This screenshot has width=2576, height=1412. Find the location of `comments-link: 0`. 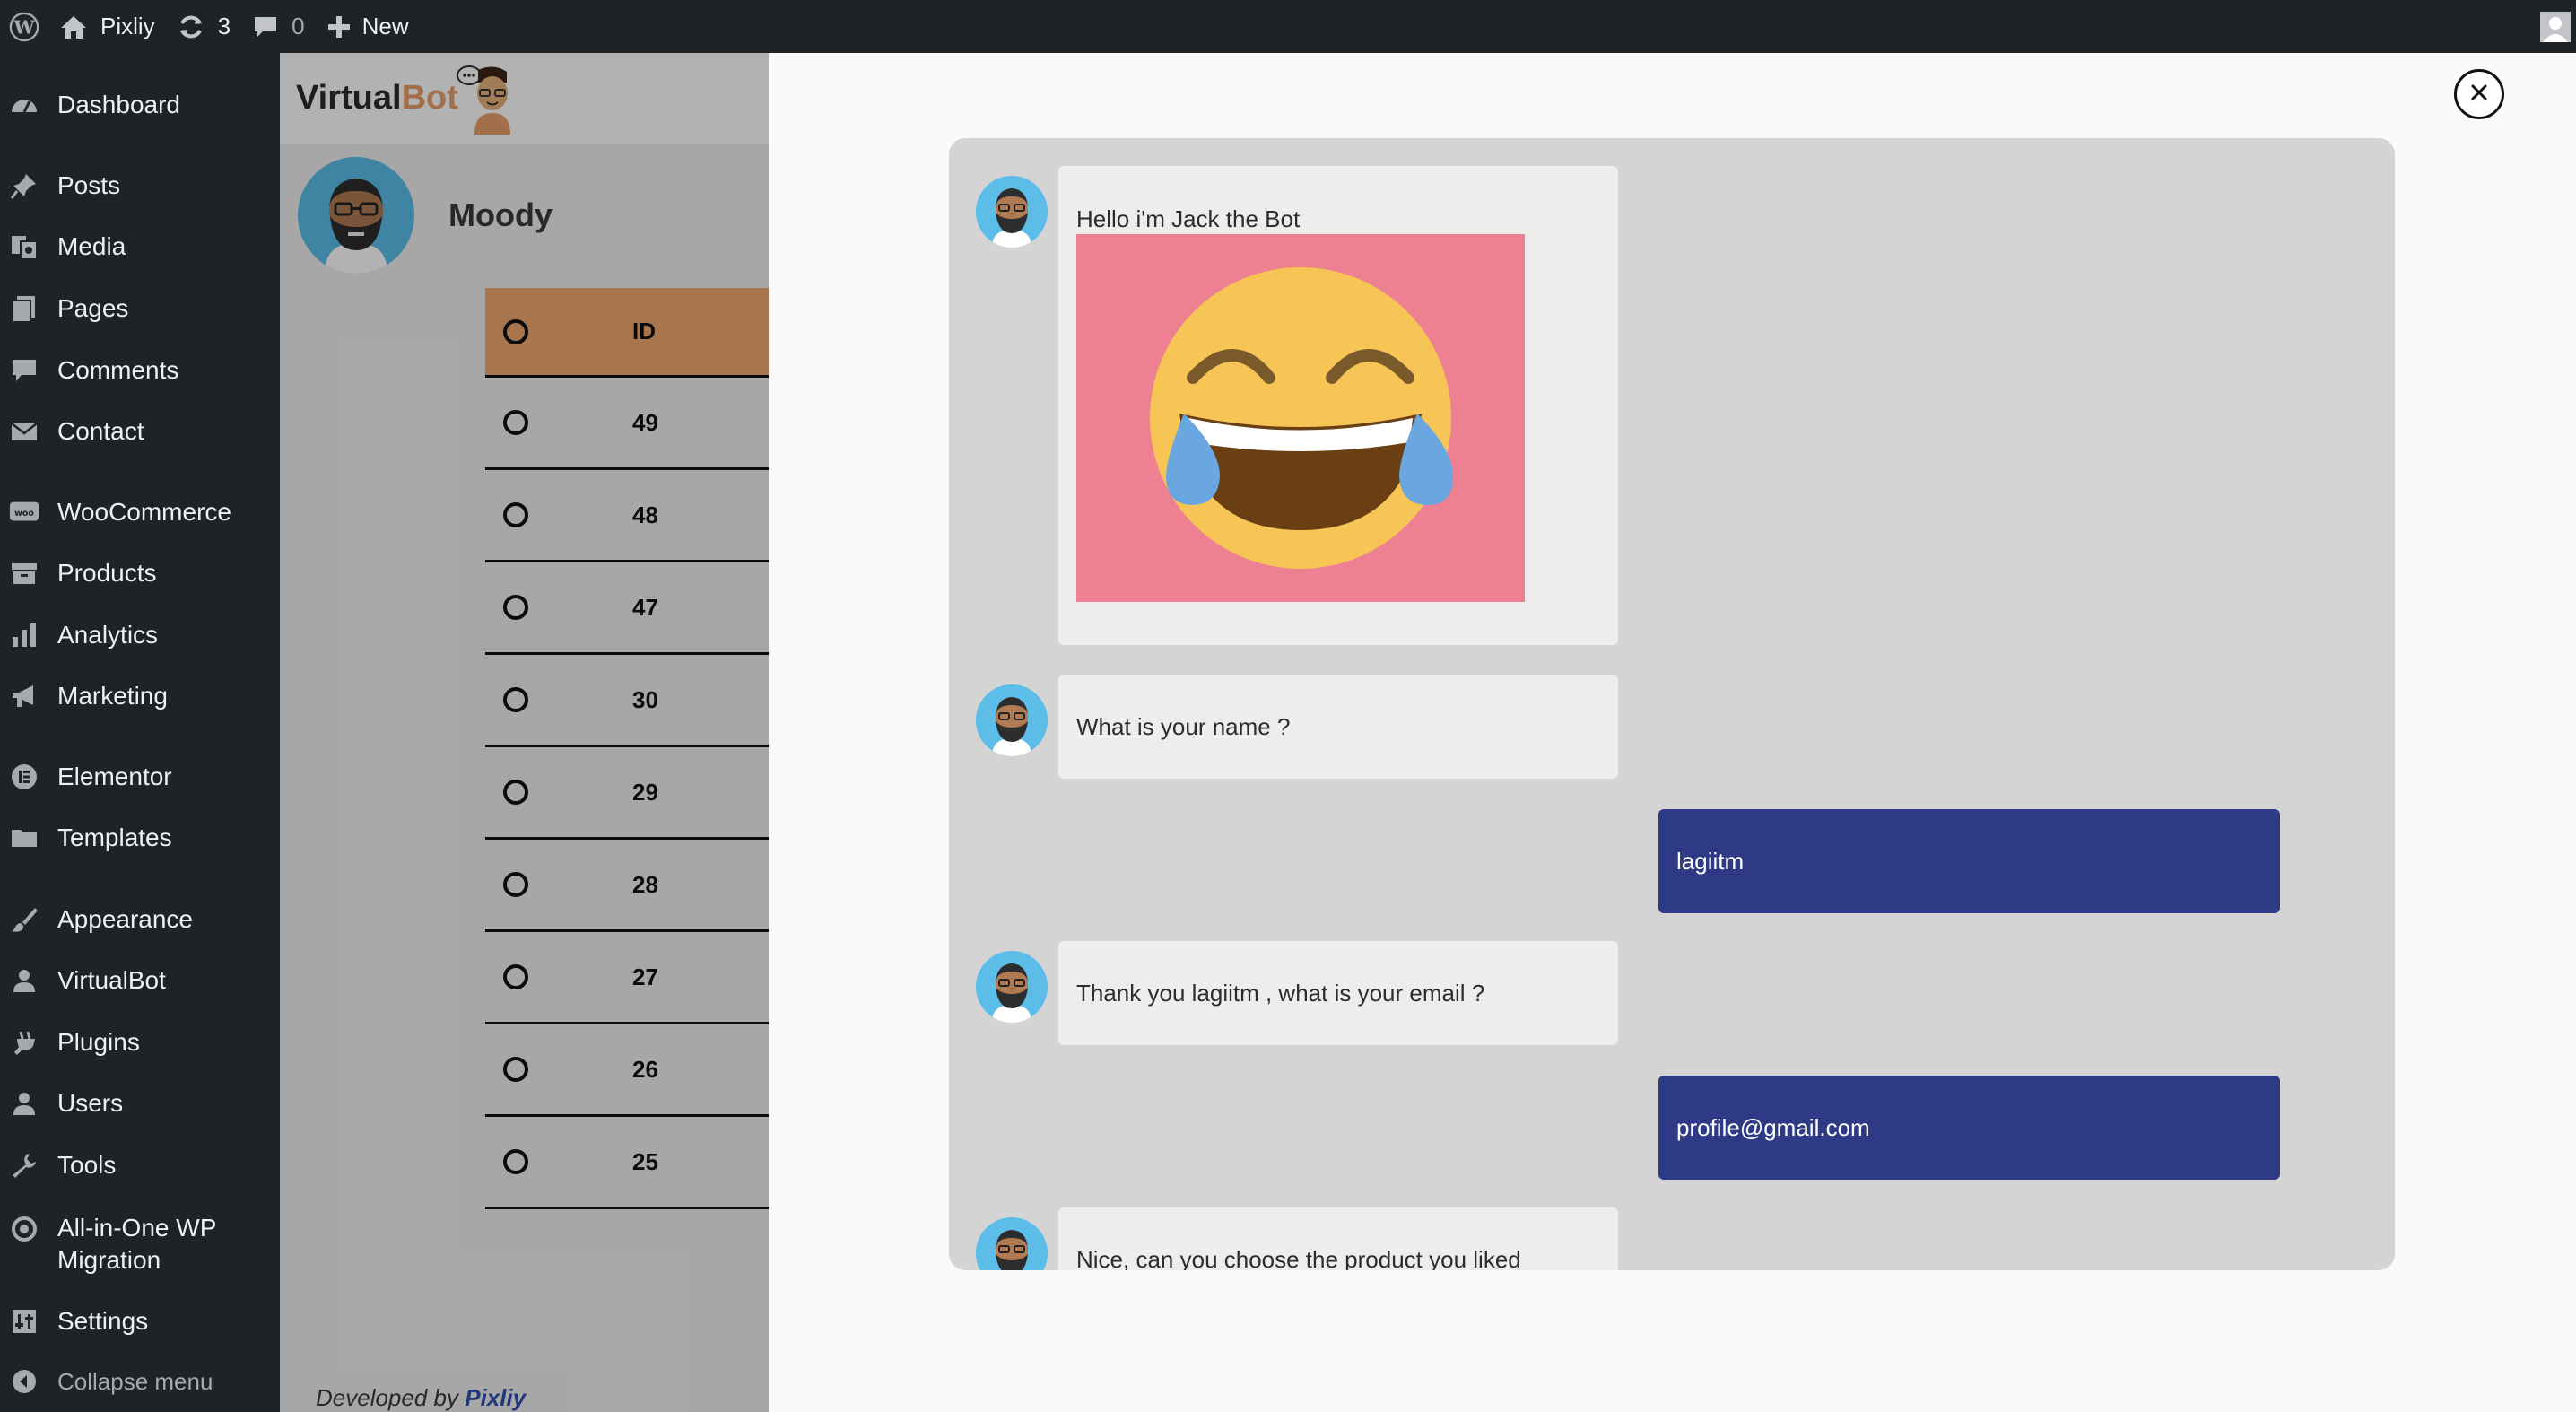

comments-link: 0 is located at coordinates (278, 26).